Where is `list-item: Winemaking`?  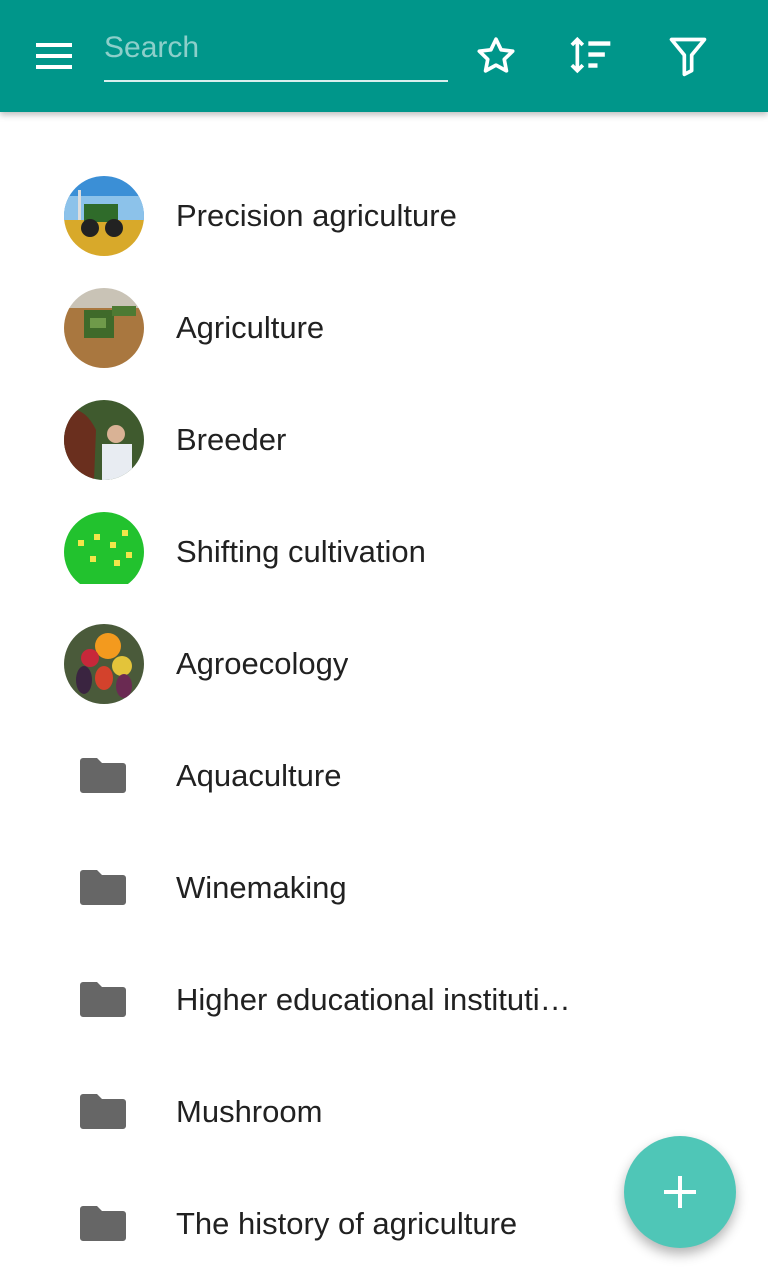 list-item: Winemaking is located at coordinates (384, 888).